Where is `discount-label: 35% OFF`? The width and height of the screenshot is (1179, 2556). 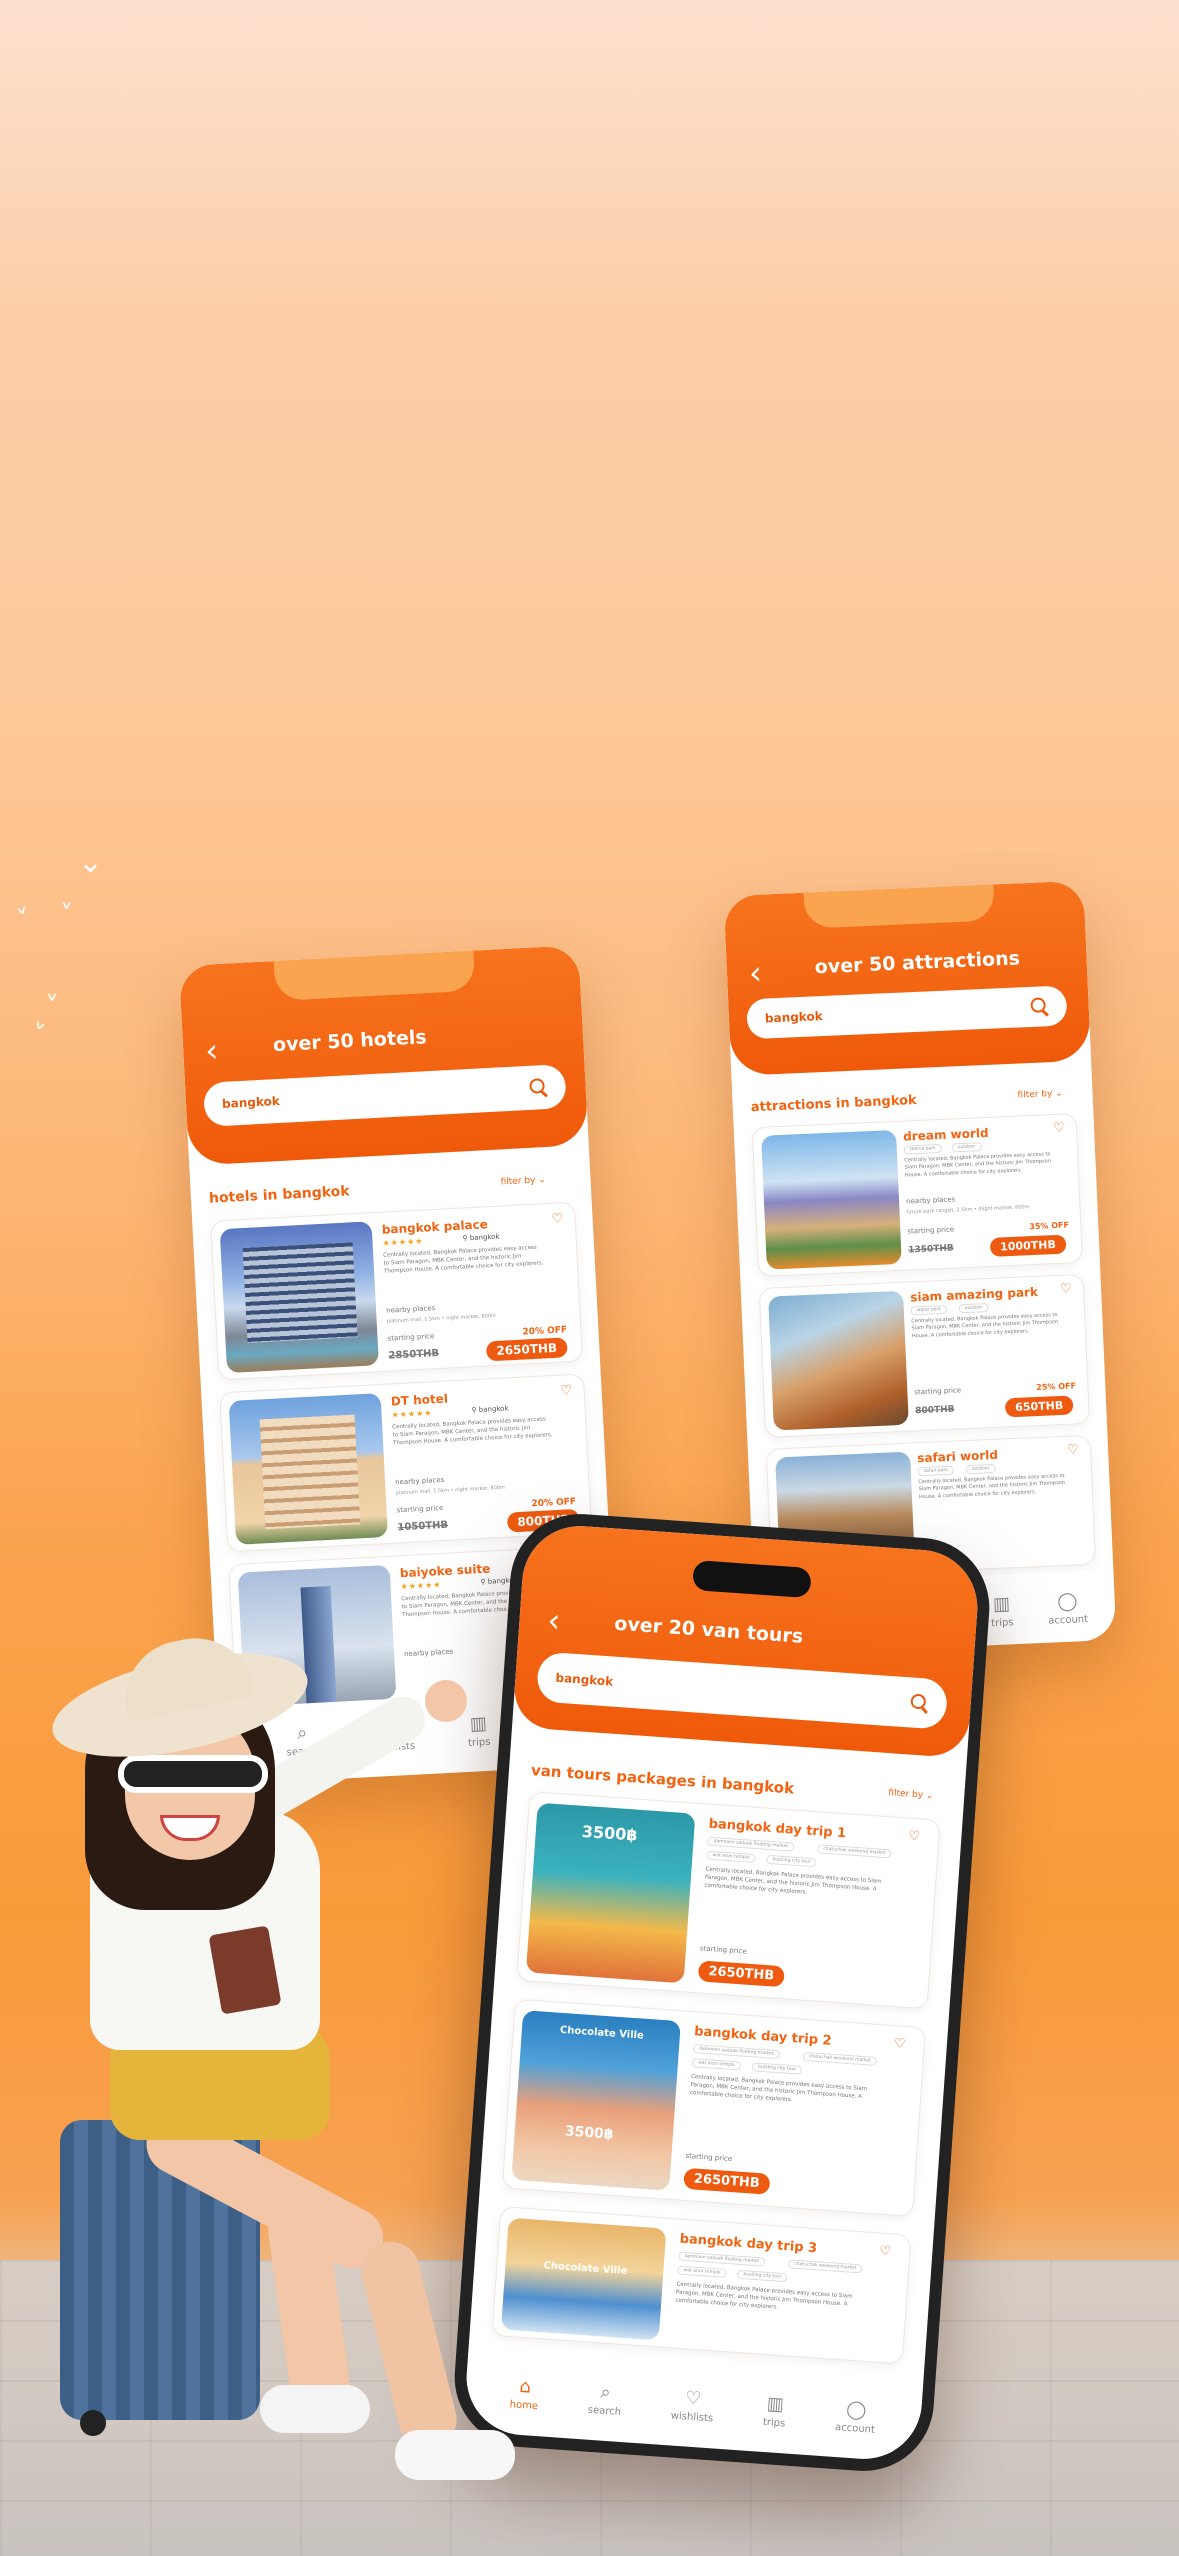 discount-label: 35% OFF is located at coordinates (1049, 1226).